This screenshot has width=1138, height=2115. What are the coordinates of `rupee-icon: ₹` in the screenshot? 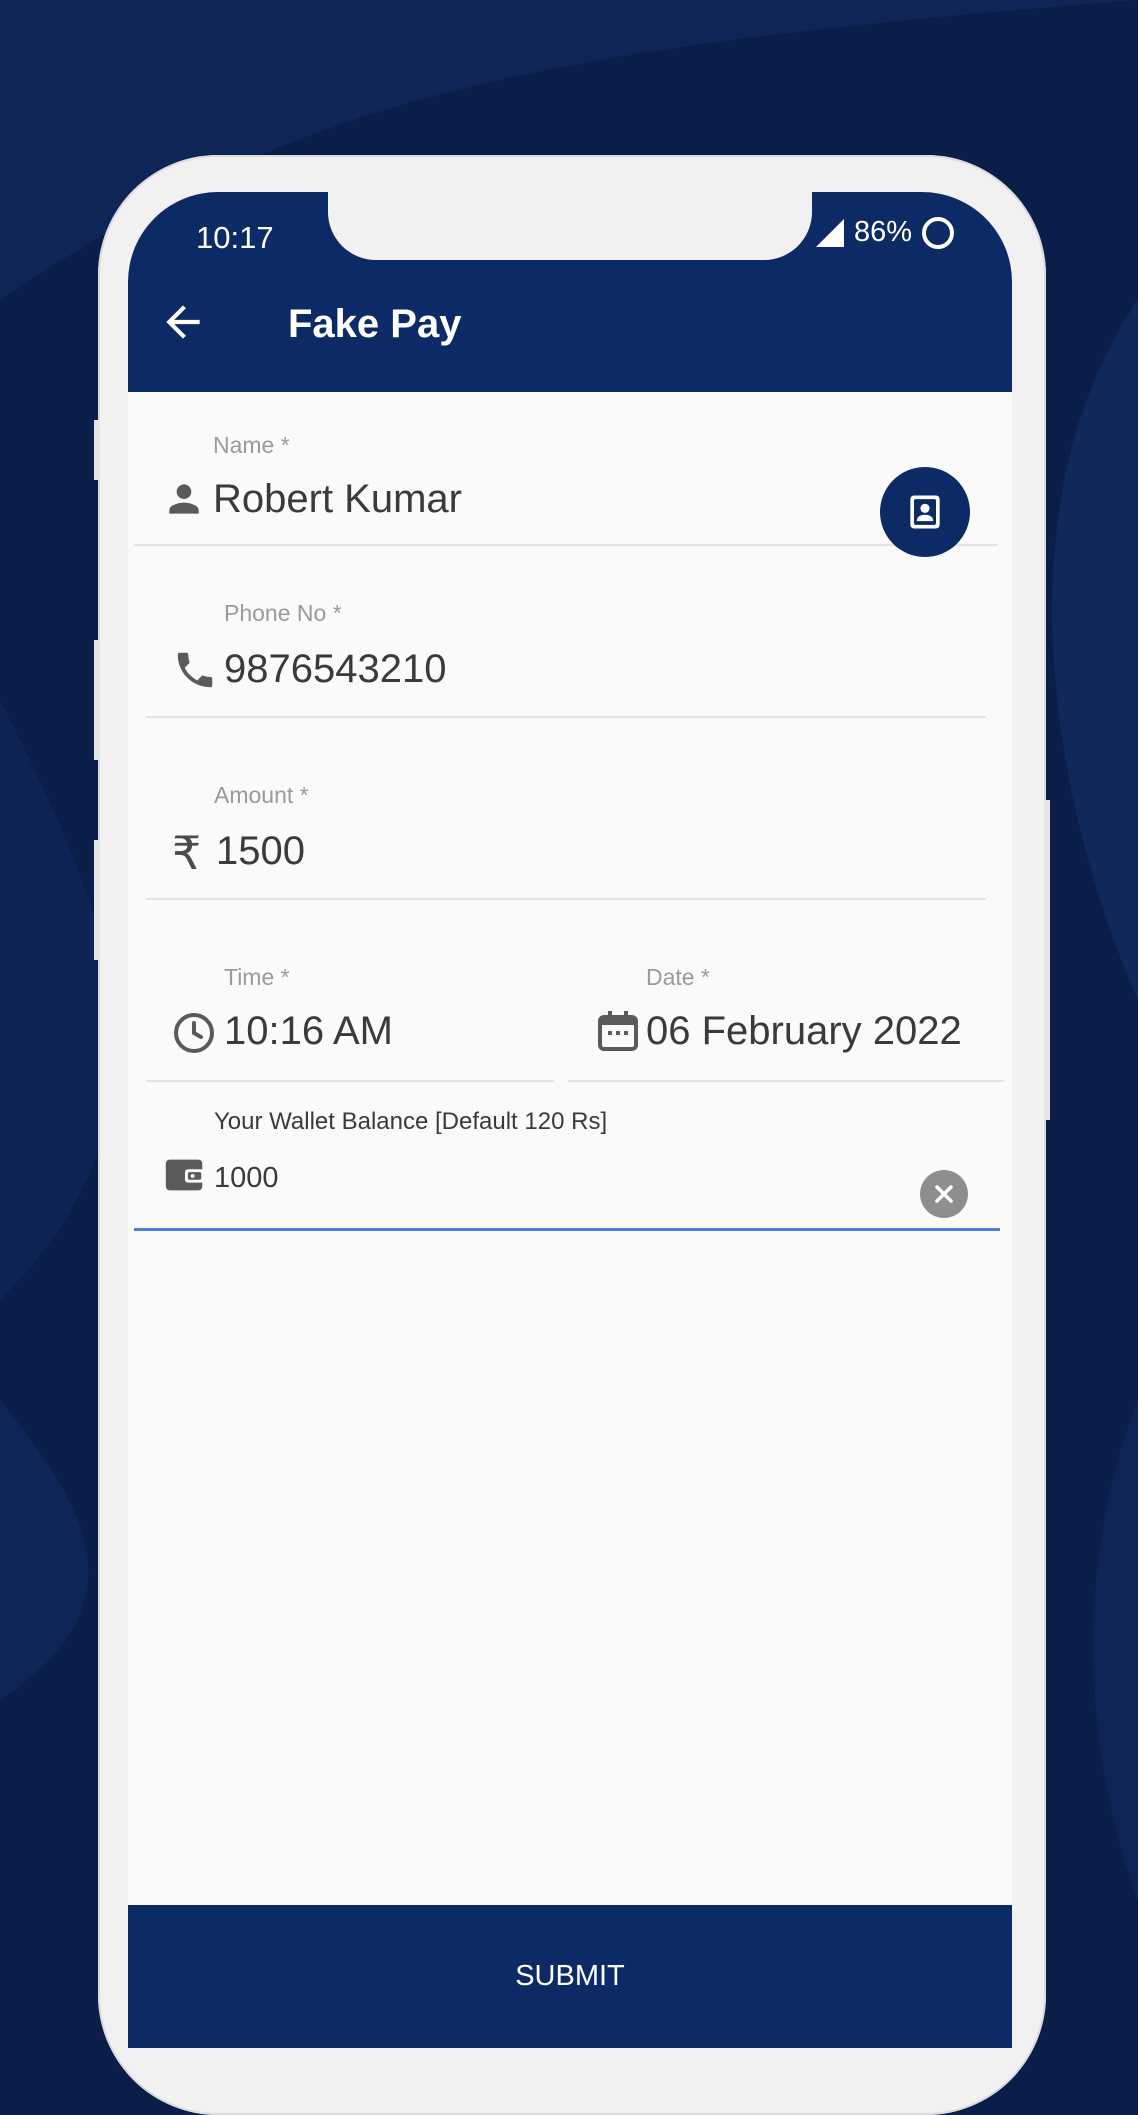 It's located at (187, 853).